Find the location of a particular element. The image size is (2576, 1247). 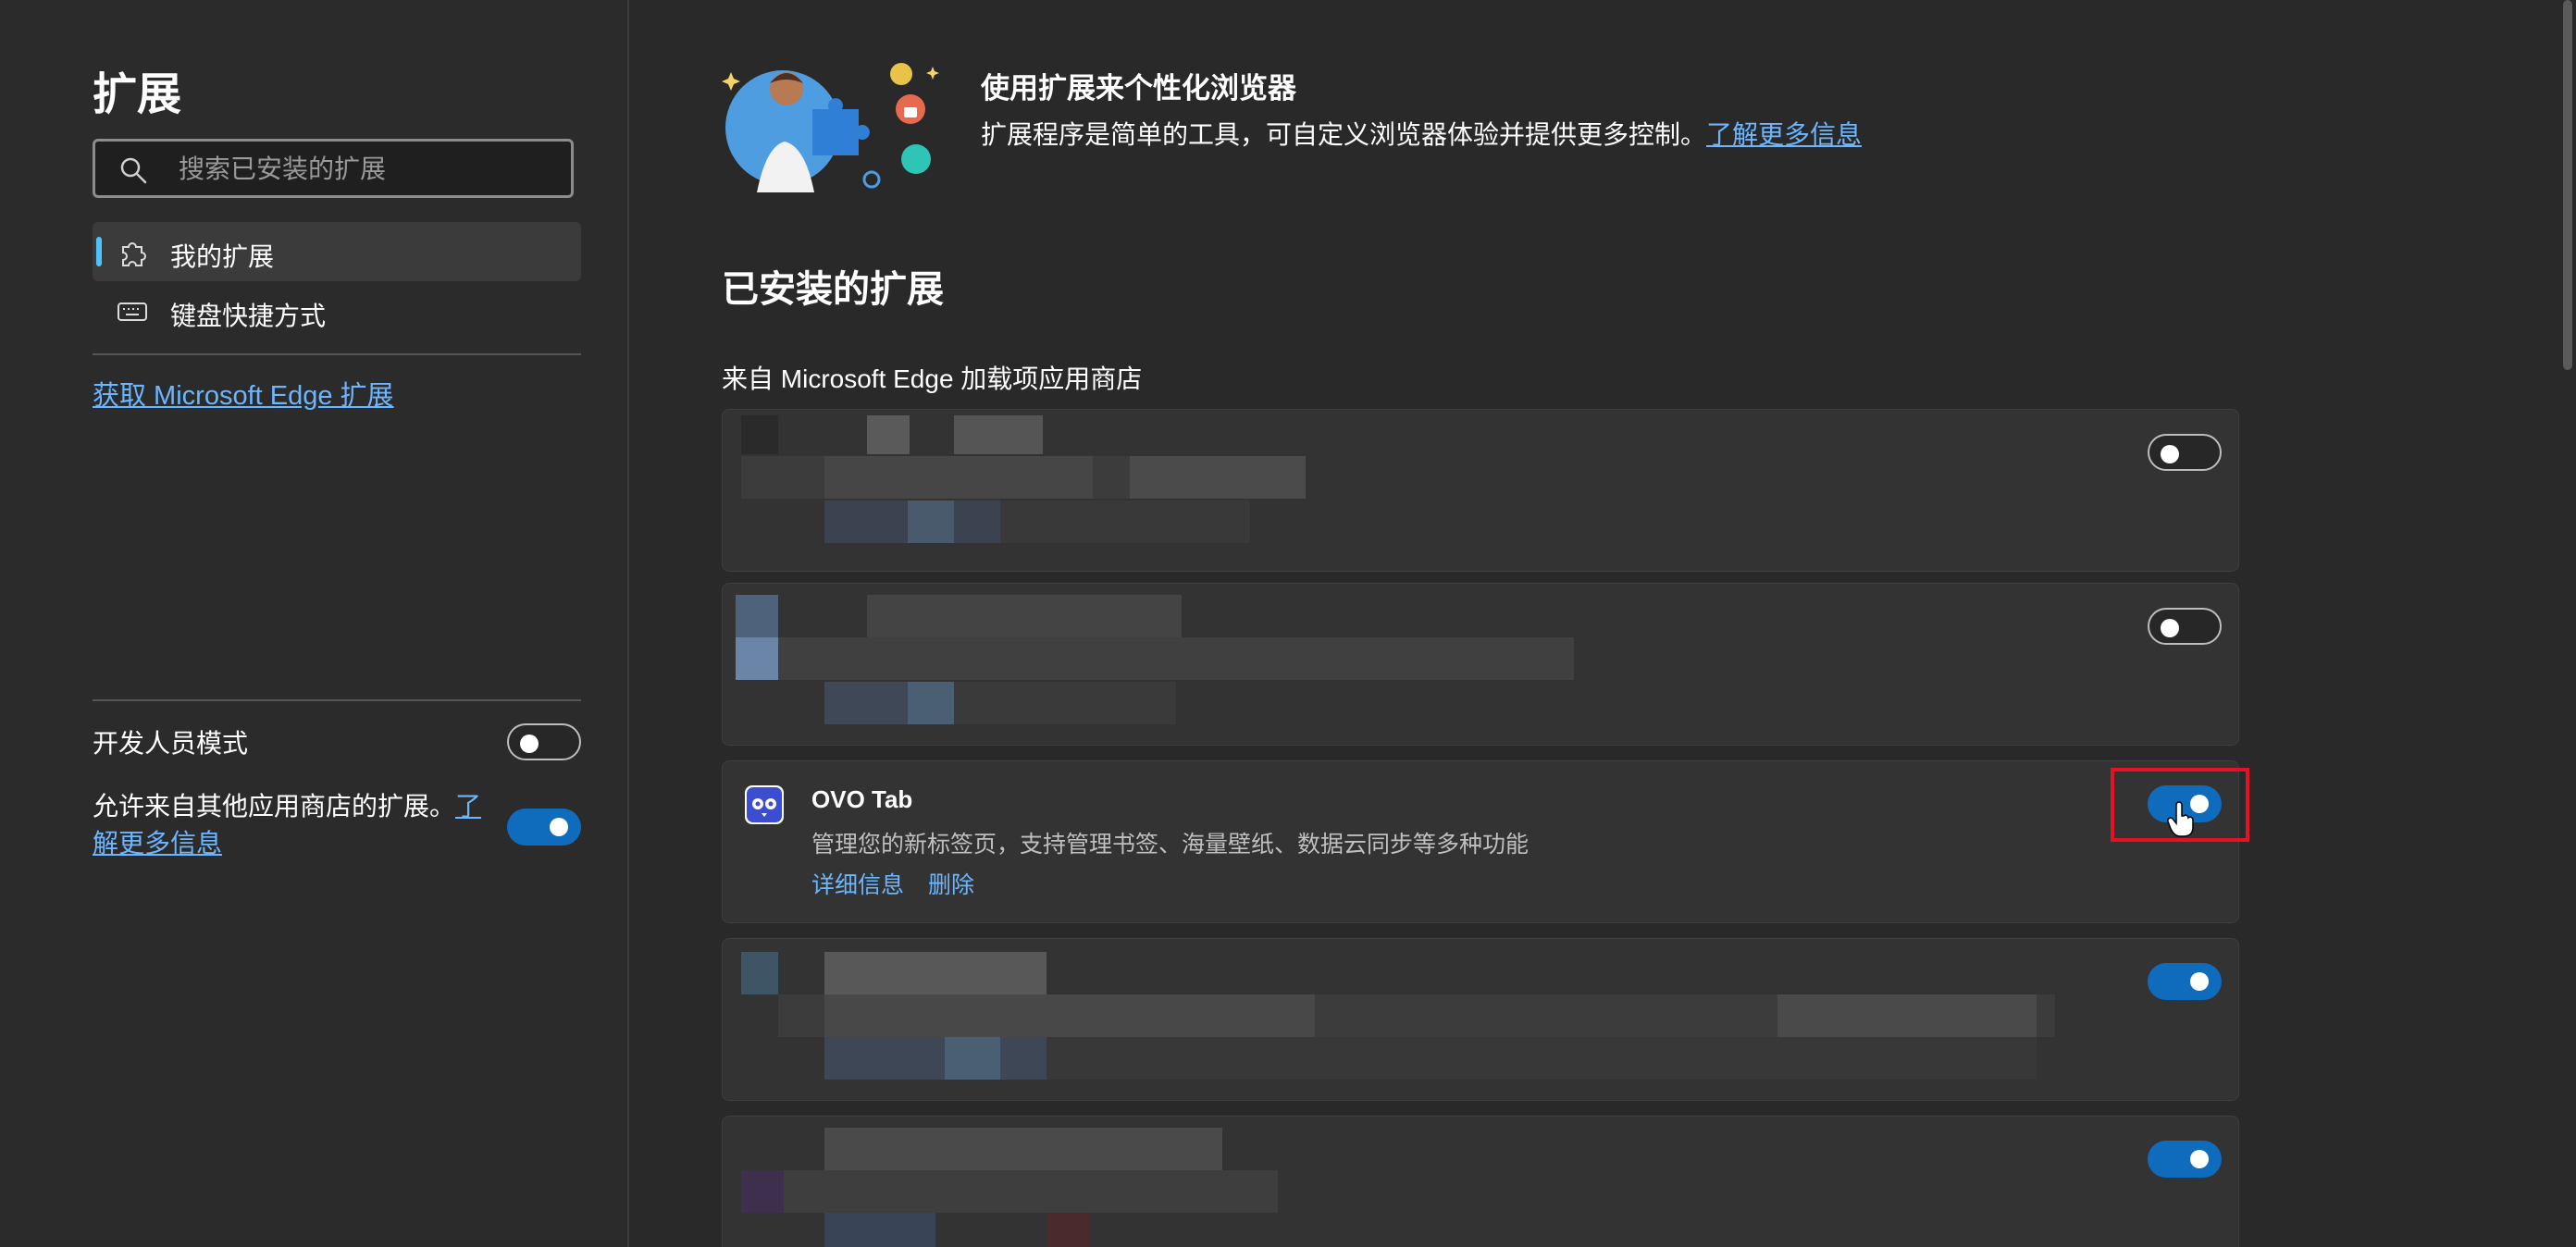

sidebar-item-my-extensions: 我的扩展 is located at coordinates (337, 251).